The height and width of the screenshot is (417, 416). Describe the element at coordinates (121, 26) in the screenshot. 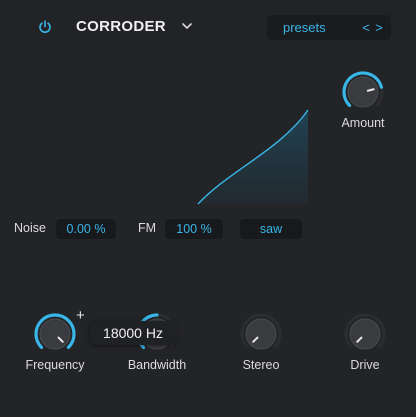

I see `module-name: CORRODER` at that location.